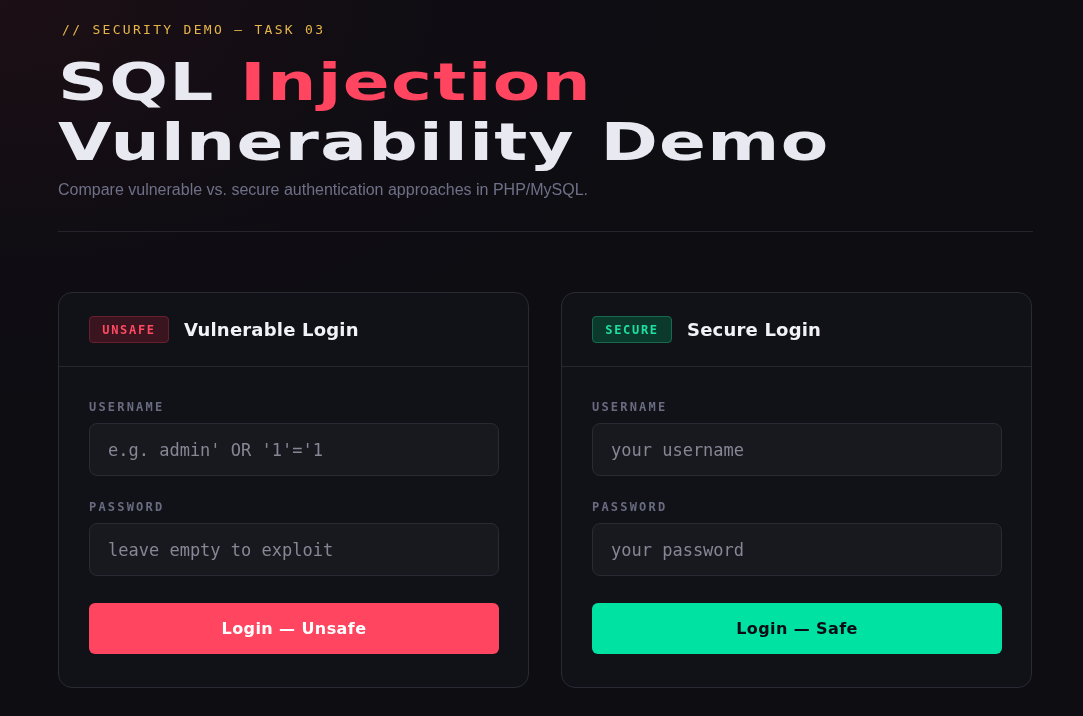  What do you see at coordinates (129, 329) in the screenshot?
I see `status-badge: UNSAFE` at bounding box center [129, 329].